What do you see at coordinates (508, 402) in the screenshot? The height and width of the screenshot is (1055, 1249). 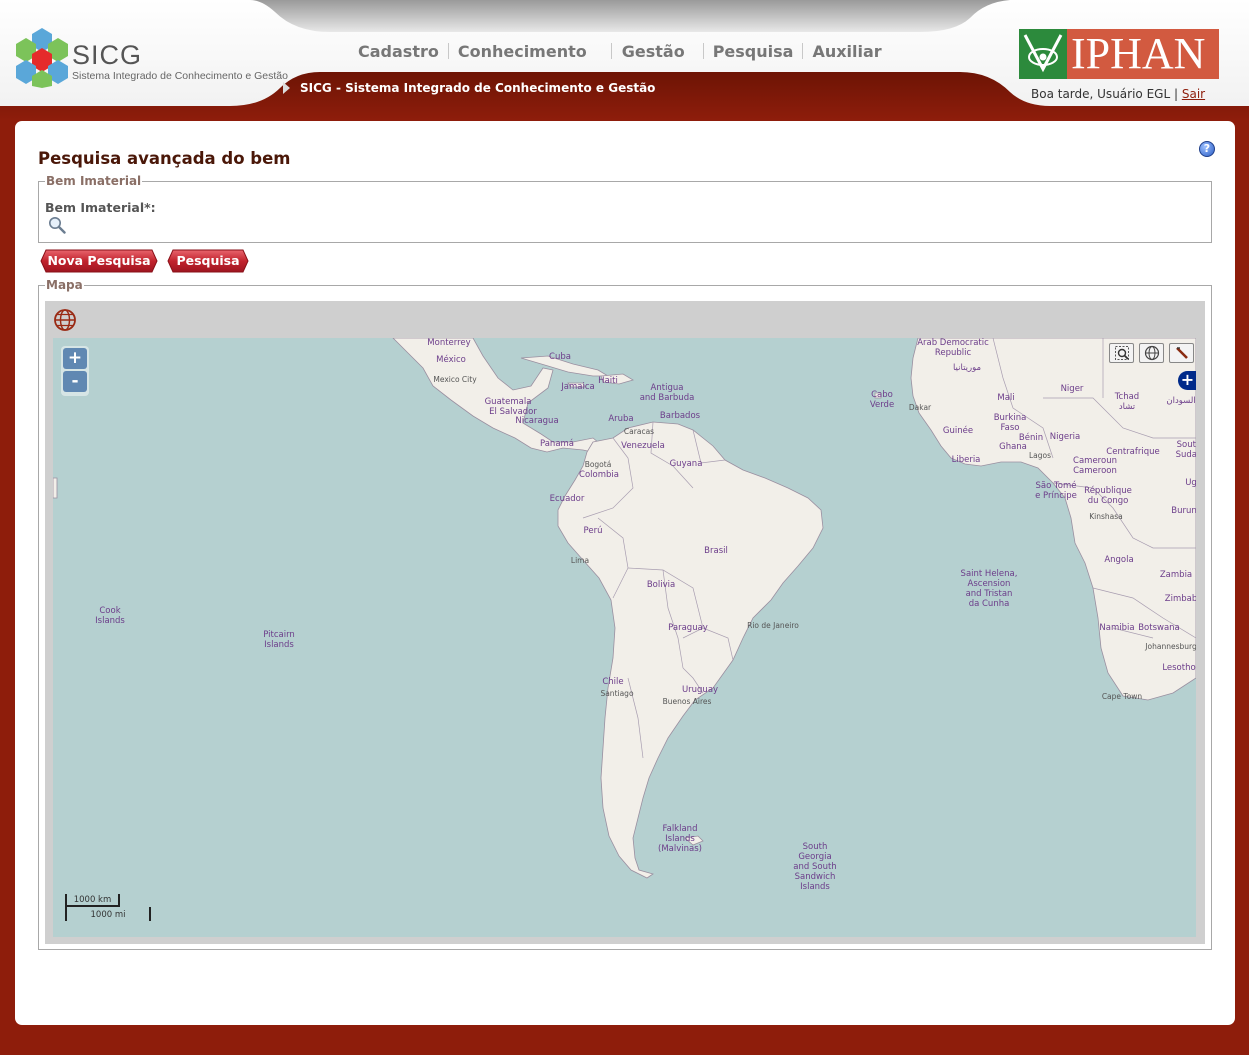 I see `map-label: Guatemala` at bounding box center [508, 402].